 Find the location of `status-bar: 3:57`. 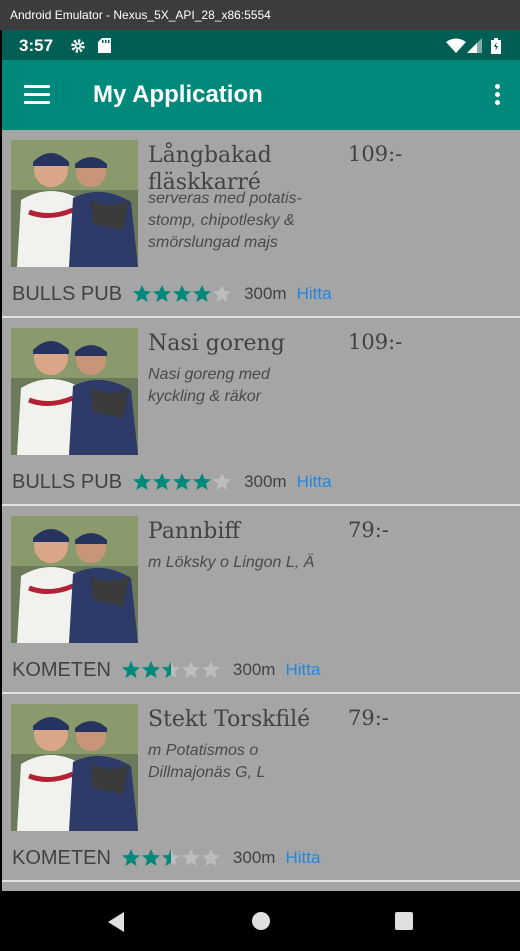

status-bar: 3:57 is located at coordinates (261, 45).